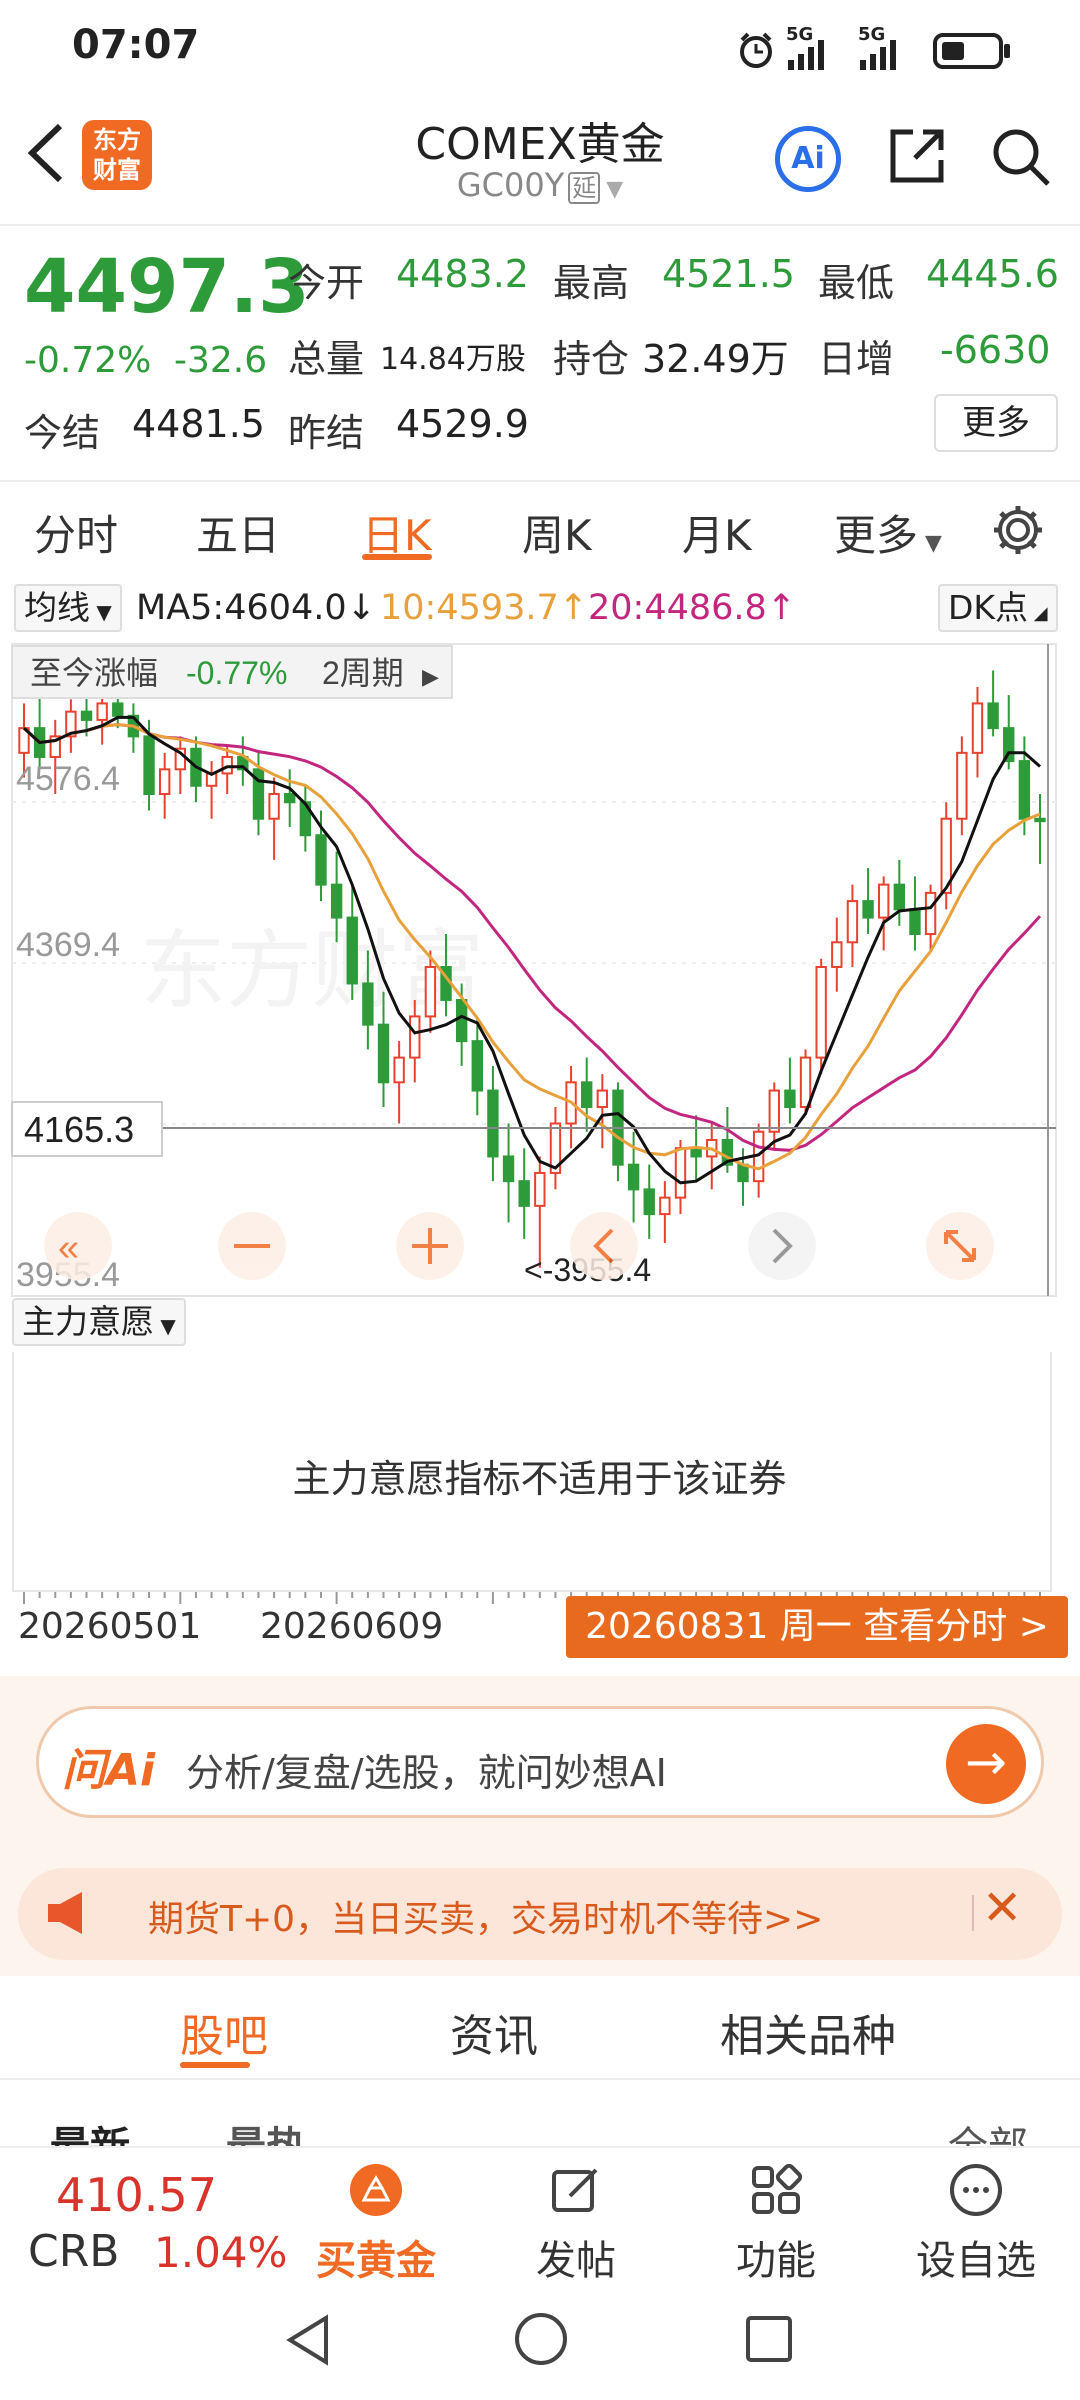 The image size is (1080, 2400). I want to click on ai-button: Ai, so click(808, 159).